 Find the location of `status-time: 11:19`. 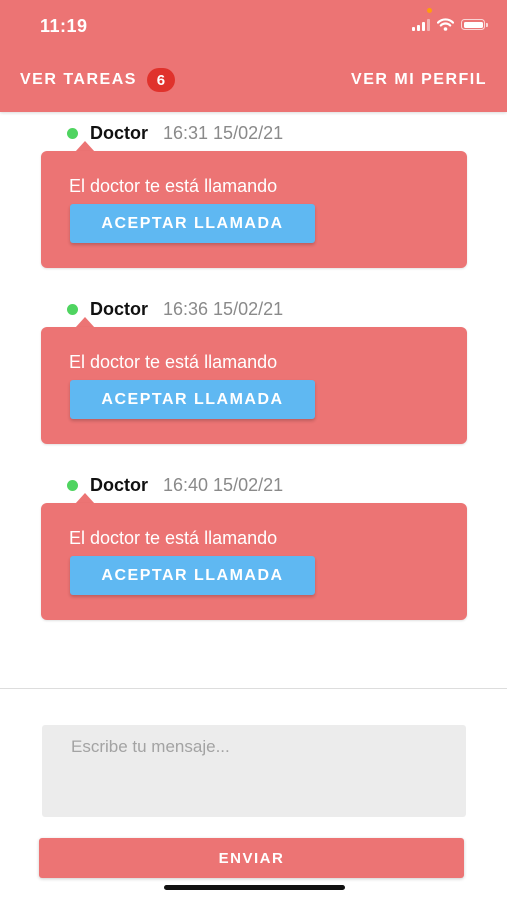

status-time: 11:19 is located at coordinates (64, 26).